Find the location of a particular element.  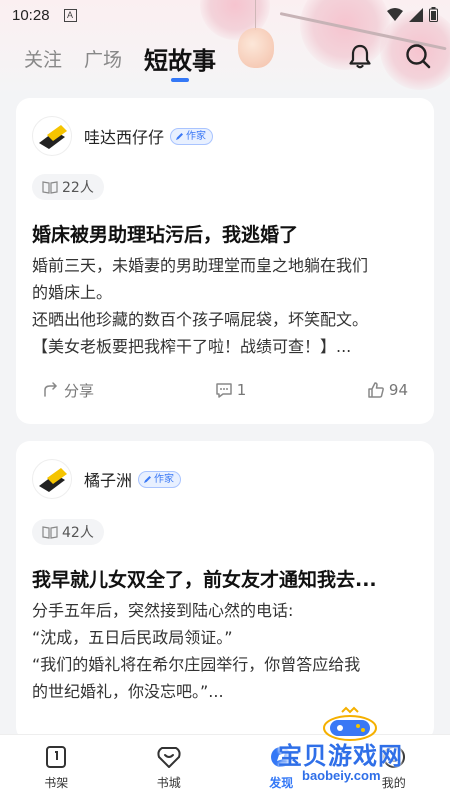

author-name: 哇达西仔仔 is located at coordinates (124, 136).